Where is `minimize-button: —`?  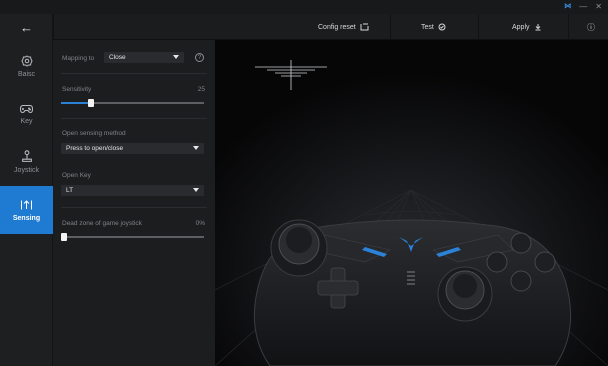
minimize-button: — is located at coordinates (583, 7).